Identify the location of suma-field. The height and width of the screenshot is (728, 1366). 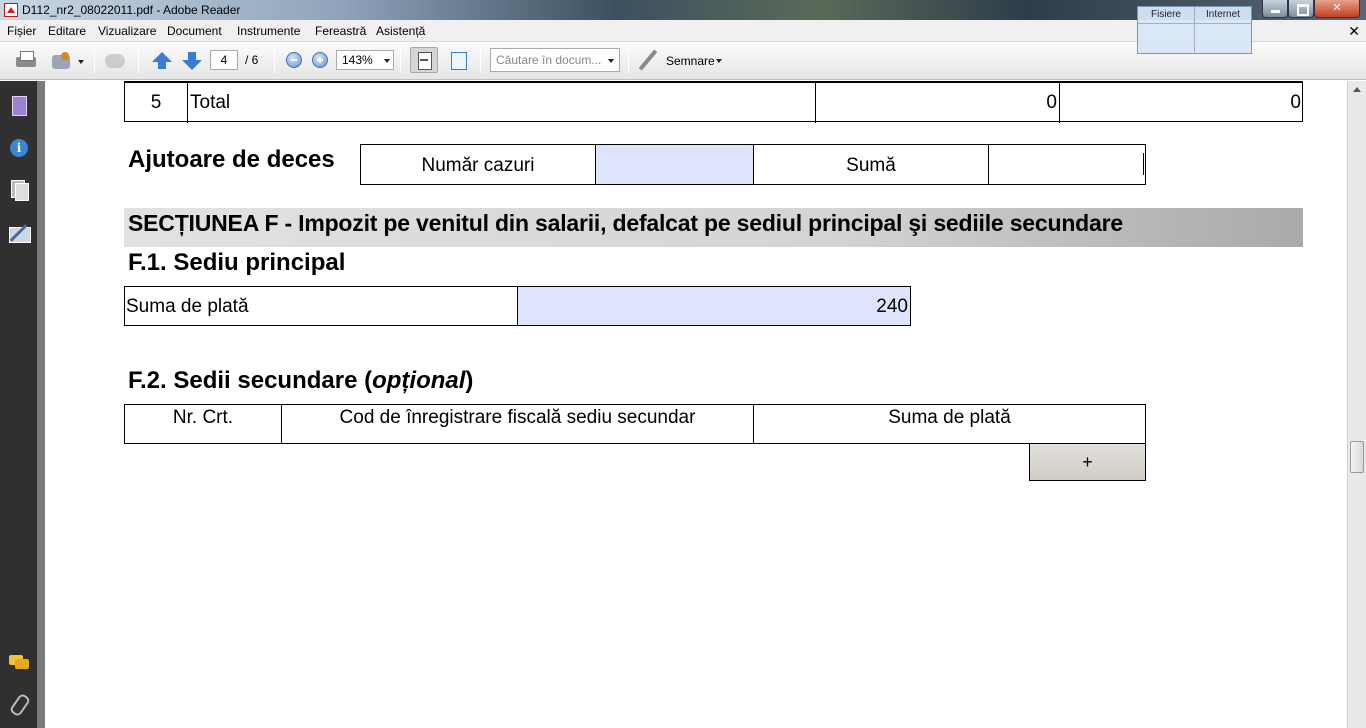
(1067, 164).